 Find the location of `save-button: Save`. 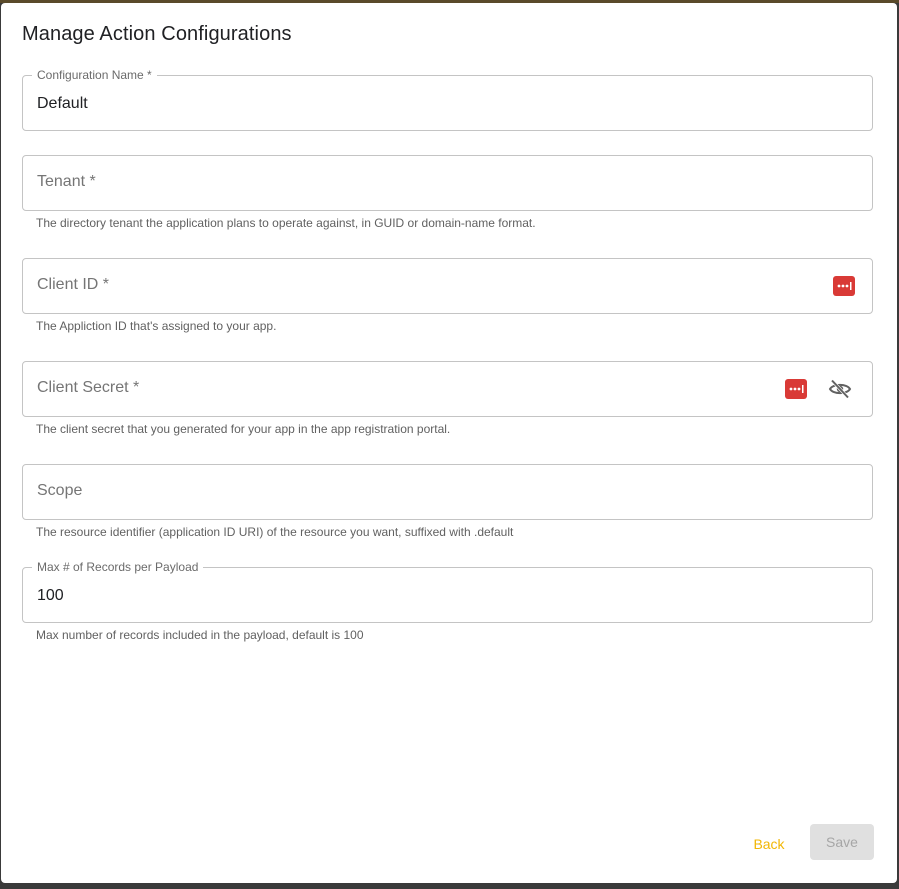

save-button: Save is located at coordinates (842, 842).